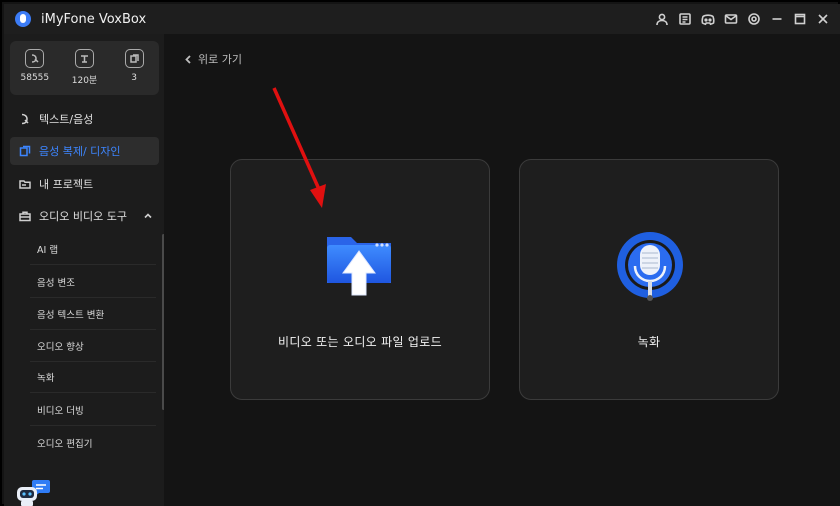 The image size is (840, 506). Describe the element at coordinates (822, 19) in the screenshot. I see `close-icon` at that location.